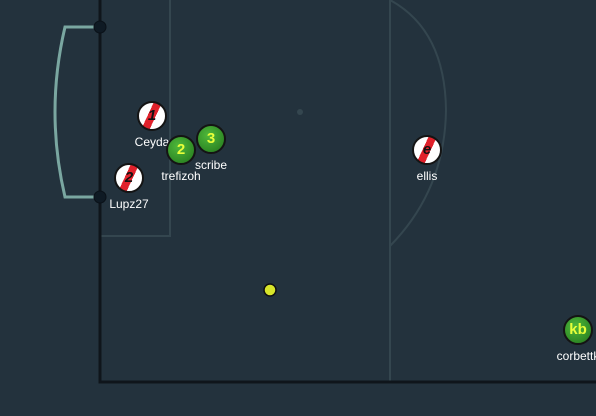  What do you see at coordinates (427, 149) in the screenshot?
I see `player-number: e` at bounding box center [427, 149].